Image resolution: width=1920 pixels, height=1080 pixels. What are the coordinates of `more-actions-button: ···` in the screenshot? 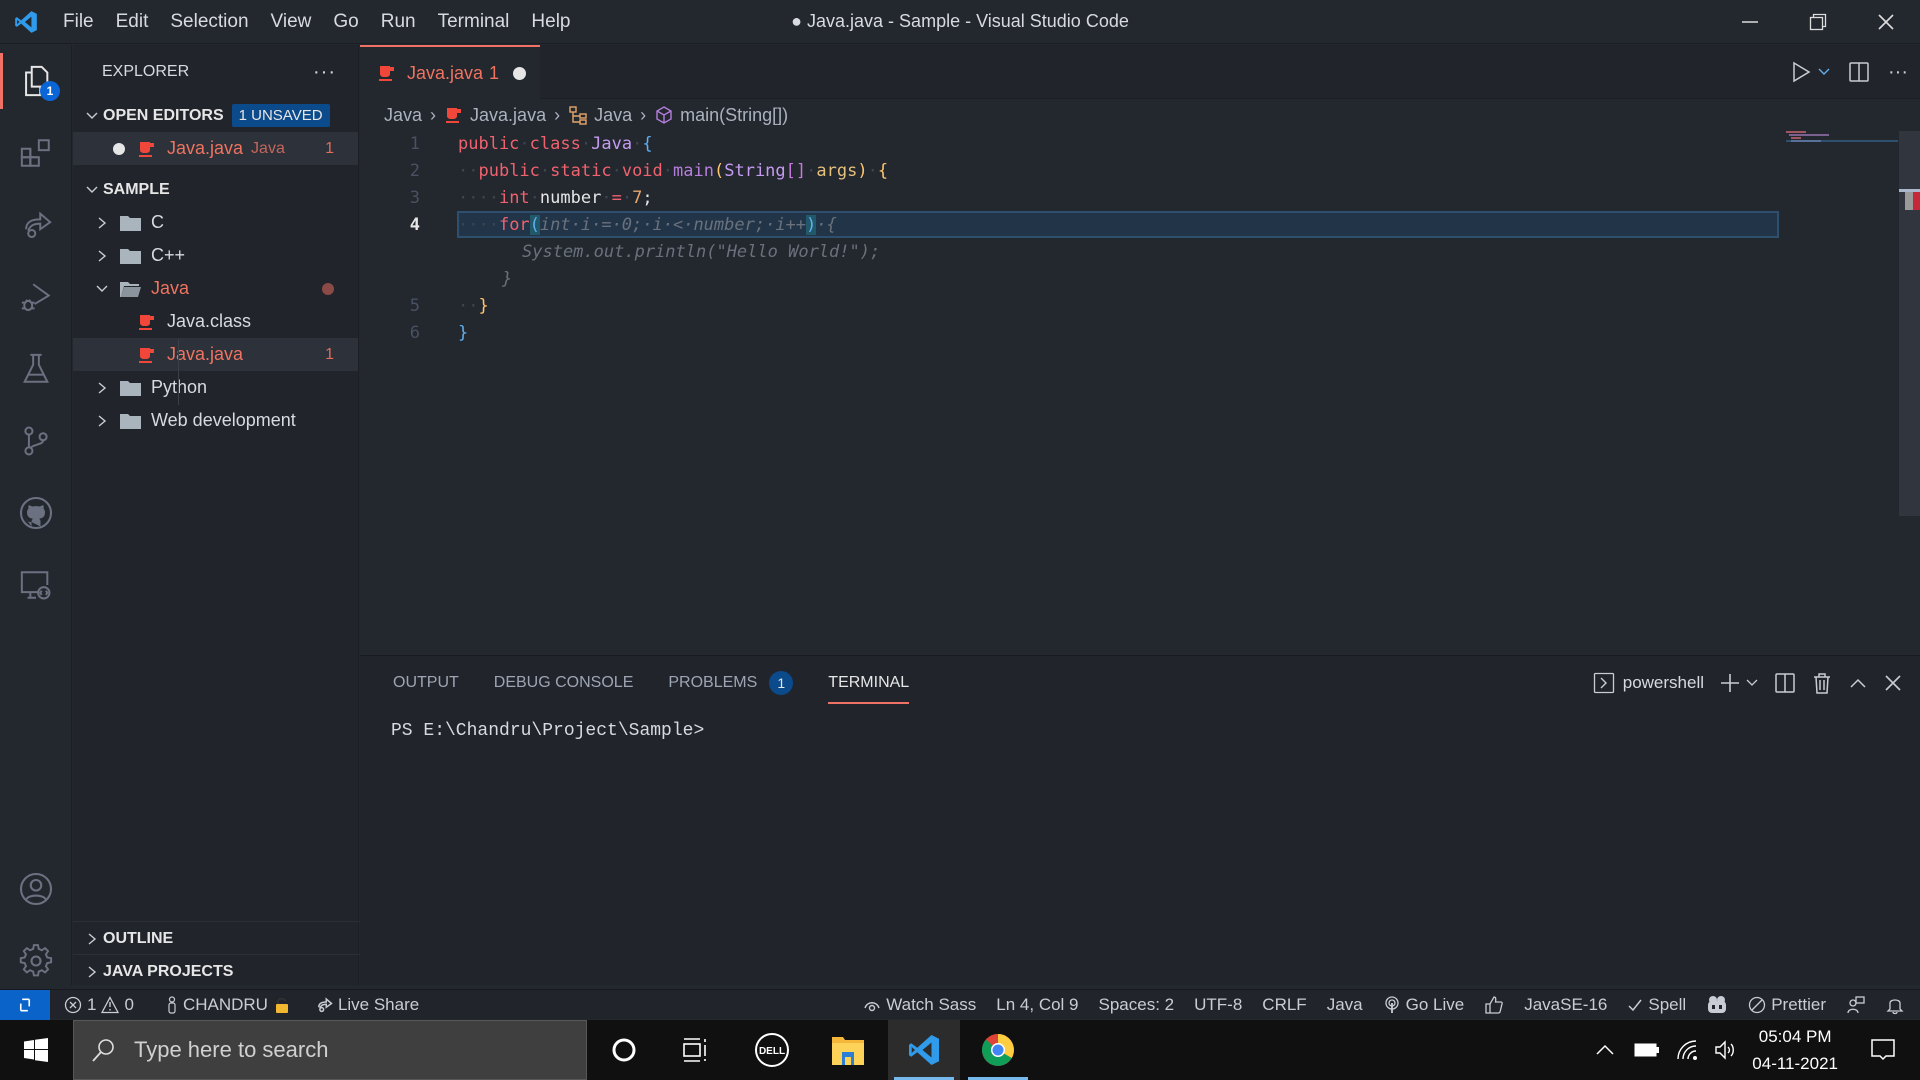 It's located at (324, 72).